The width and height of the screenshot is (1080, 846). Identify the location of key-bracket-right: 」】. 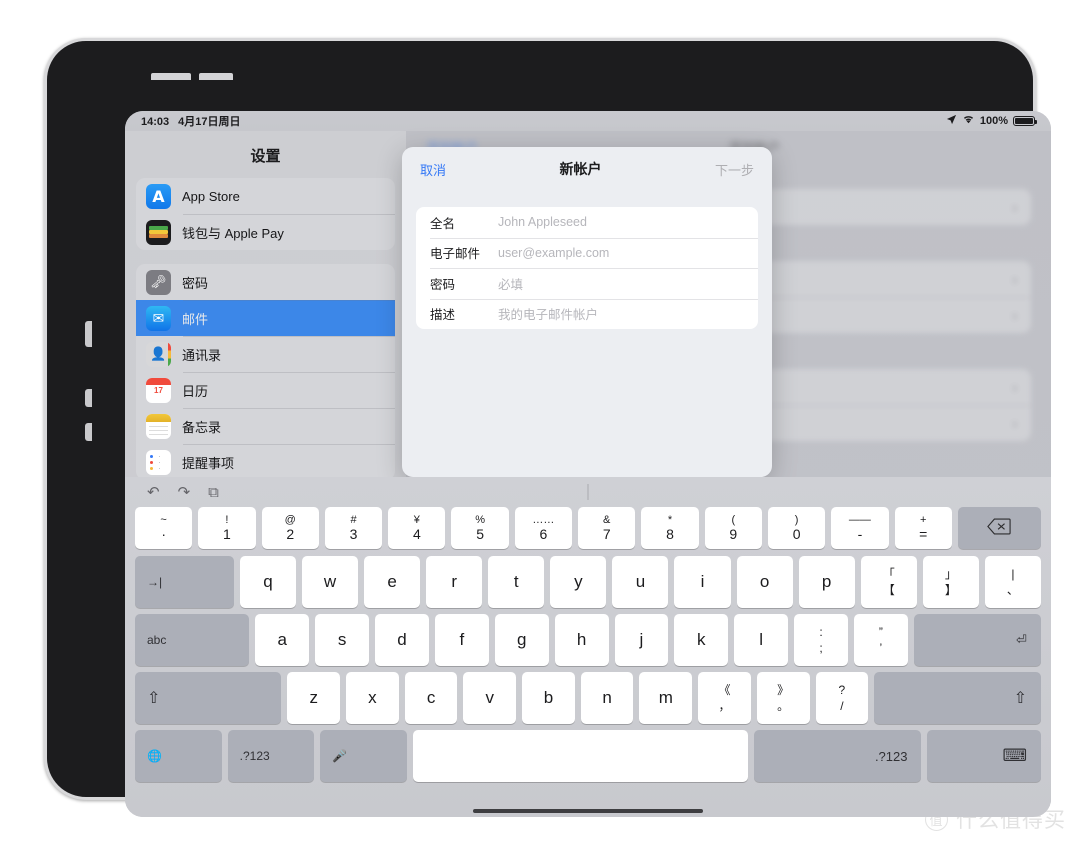
(950, 582).